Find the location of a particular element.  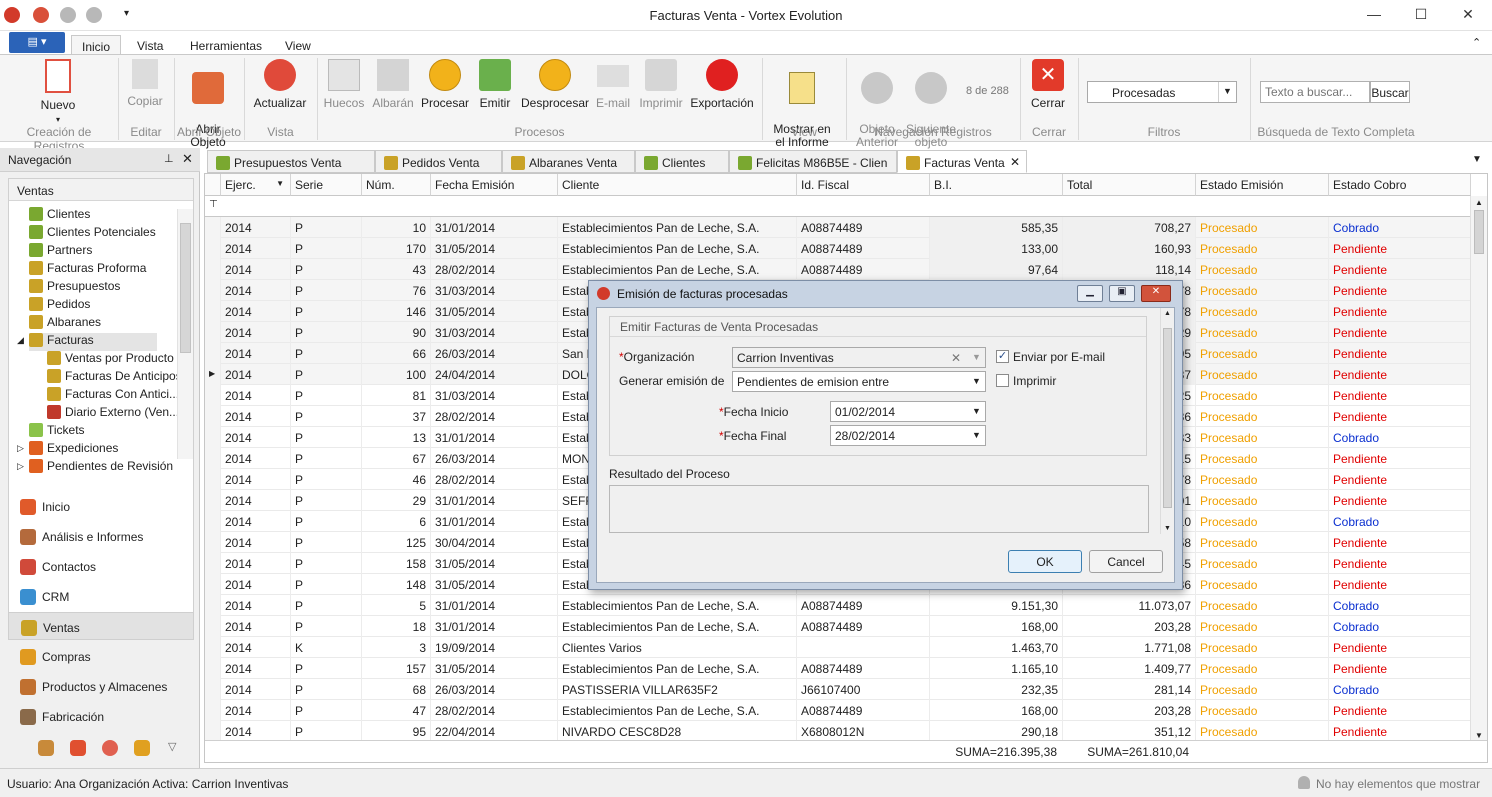

search-button: Buscar is located at coordinates (1390, 92).